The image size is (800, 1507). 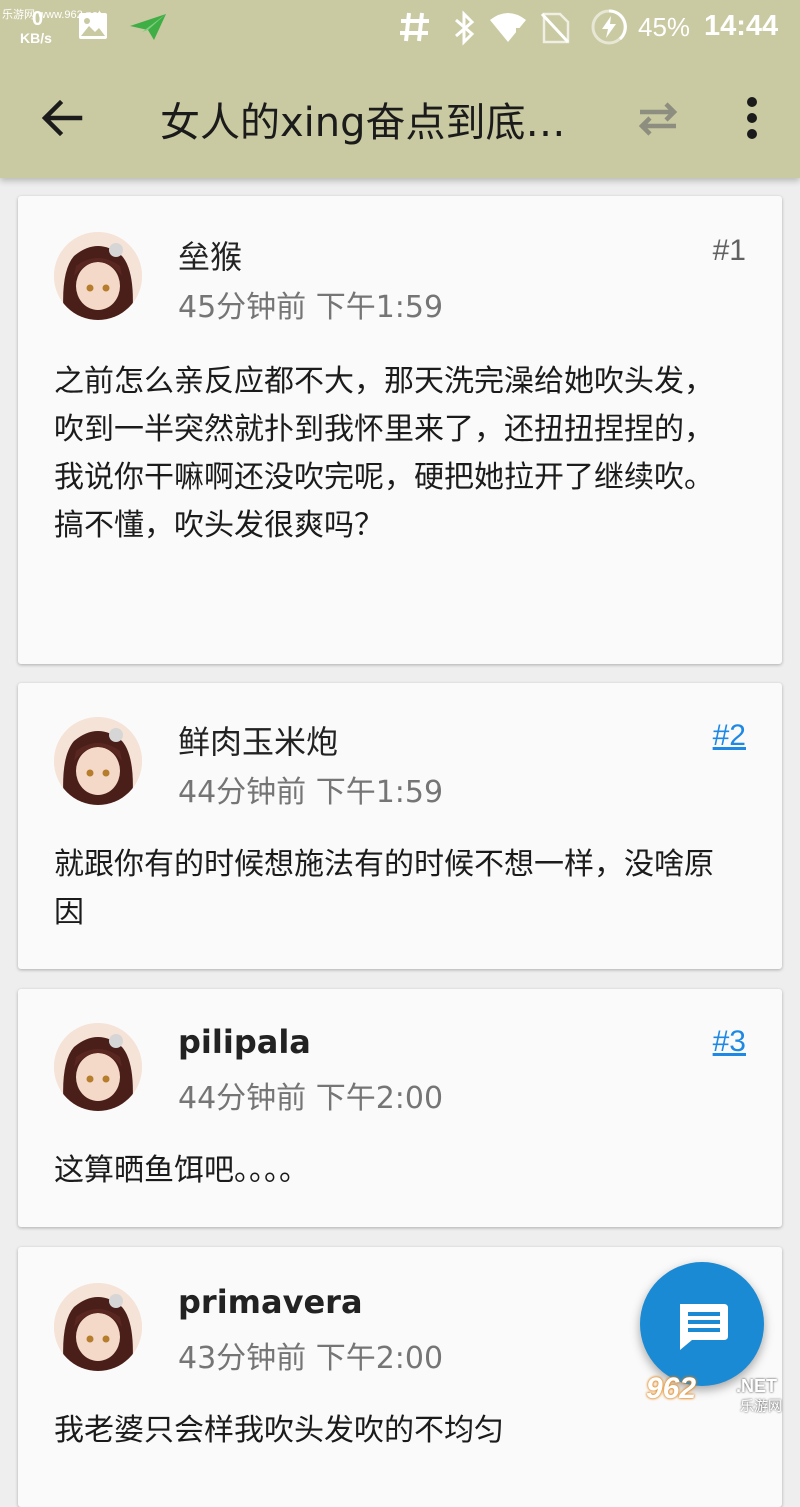 I want to click on watermark-logo: 962 .NET 乐游网, so click(x=718, y=1395).